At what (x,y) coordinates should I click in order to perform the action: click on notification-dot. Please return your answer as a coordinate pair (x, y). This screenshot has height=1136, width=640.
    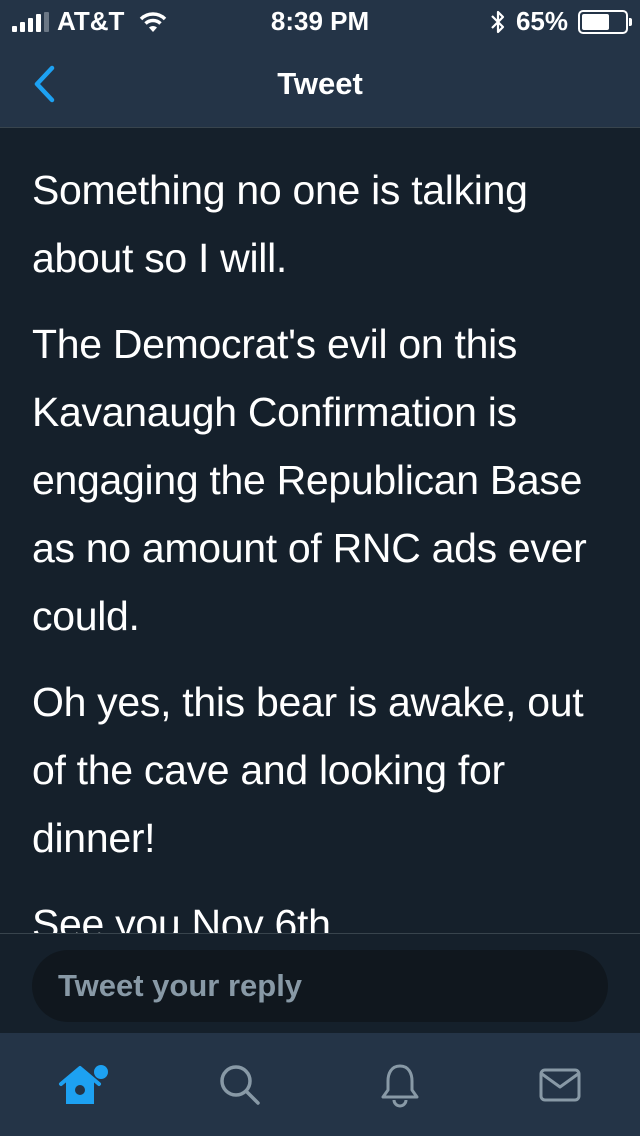
    Looking at the image, I should click on (101, 1071).